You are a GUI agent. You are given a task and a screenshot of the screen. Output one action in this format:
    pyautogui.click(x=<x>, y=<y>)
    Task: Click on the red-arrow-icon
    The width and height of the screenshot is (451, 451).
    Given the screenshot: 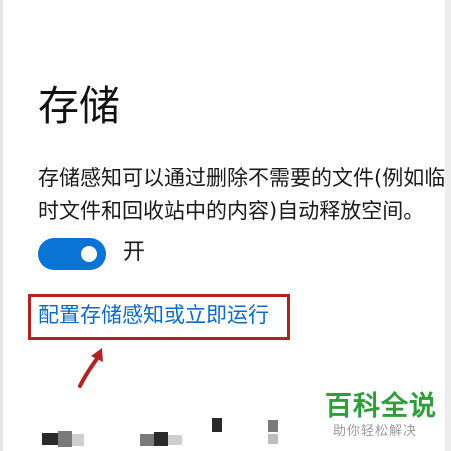 What is the action you would take?
    pyautogui.click(x=90, y=368)
    